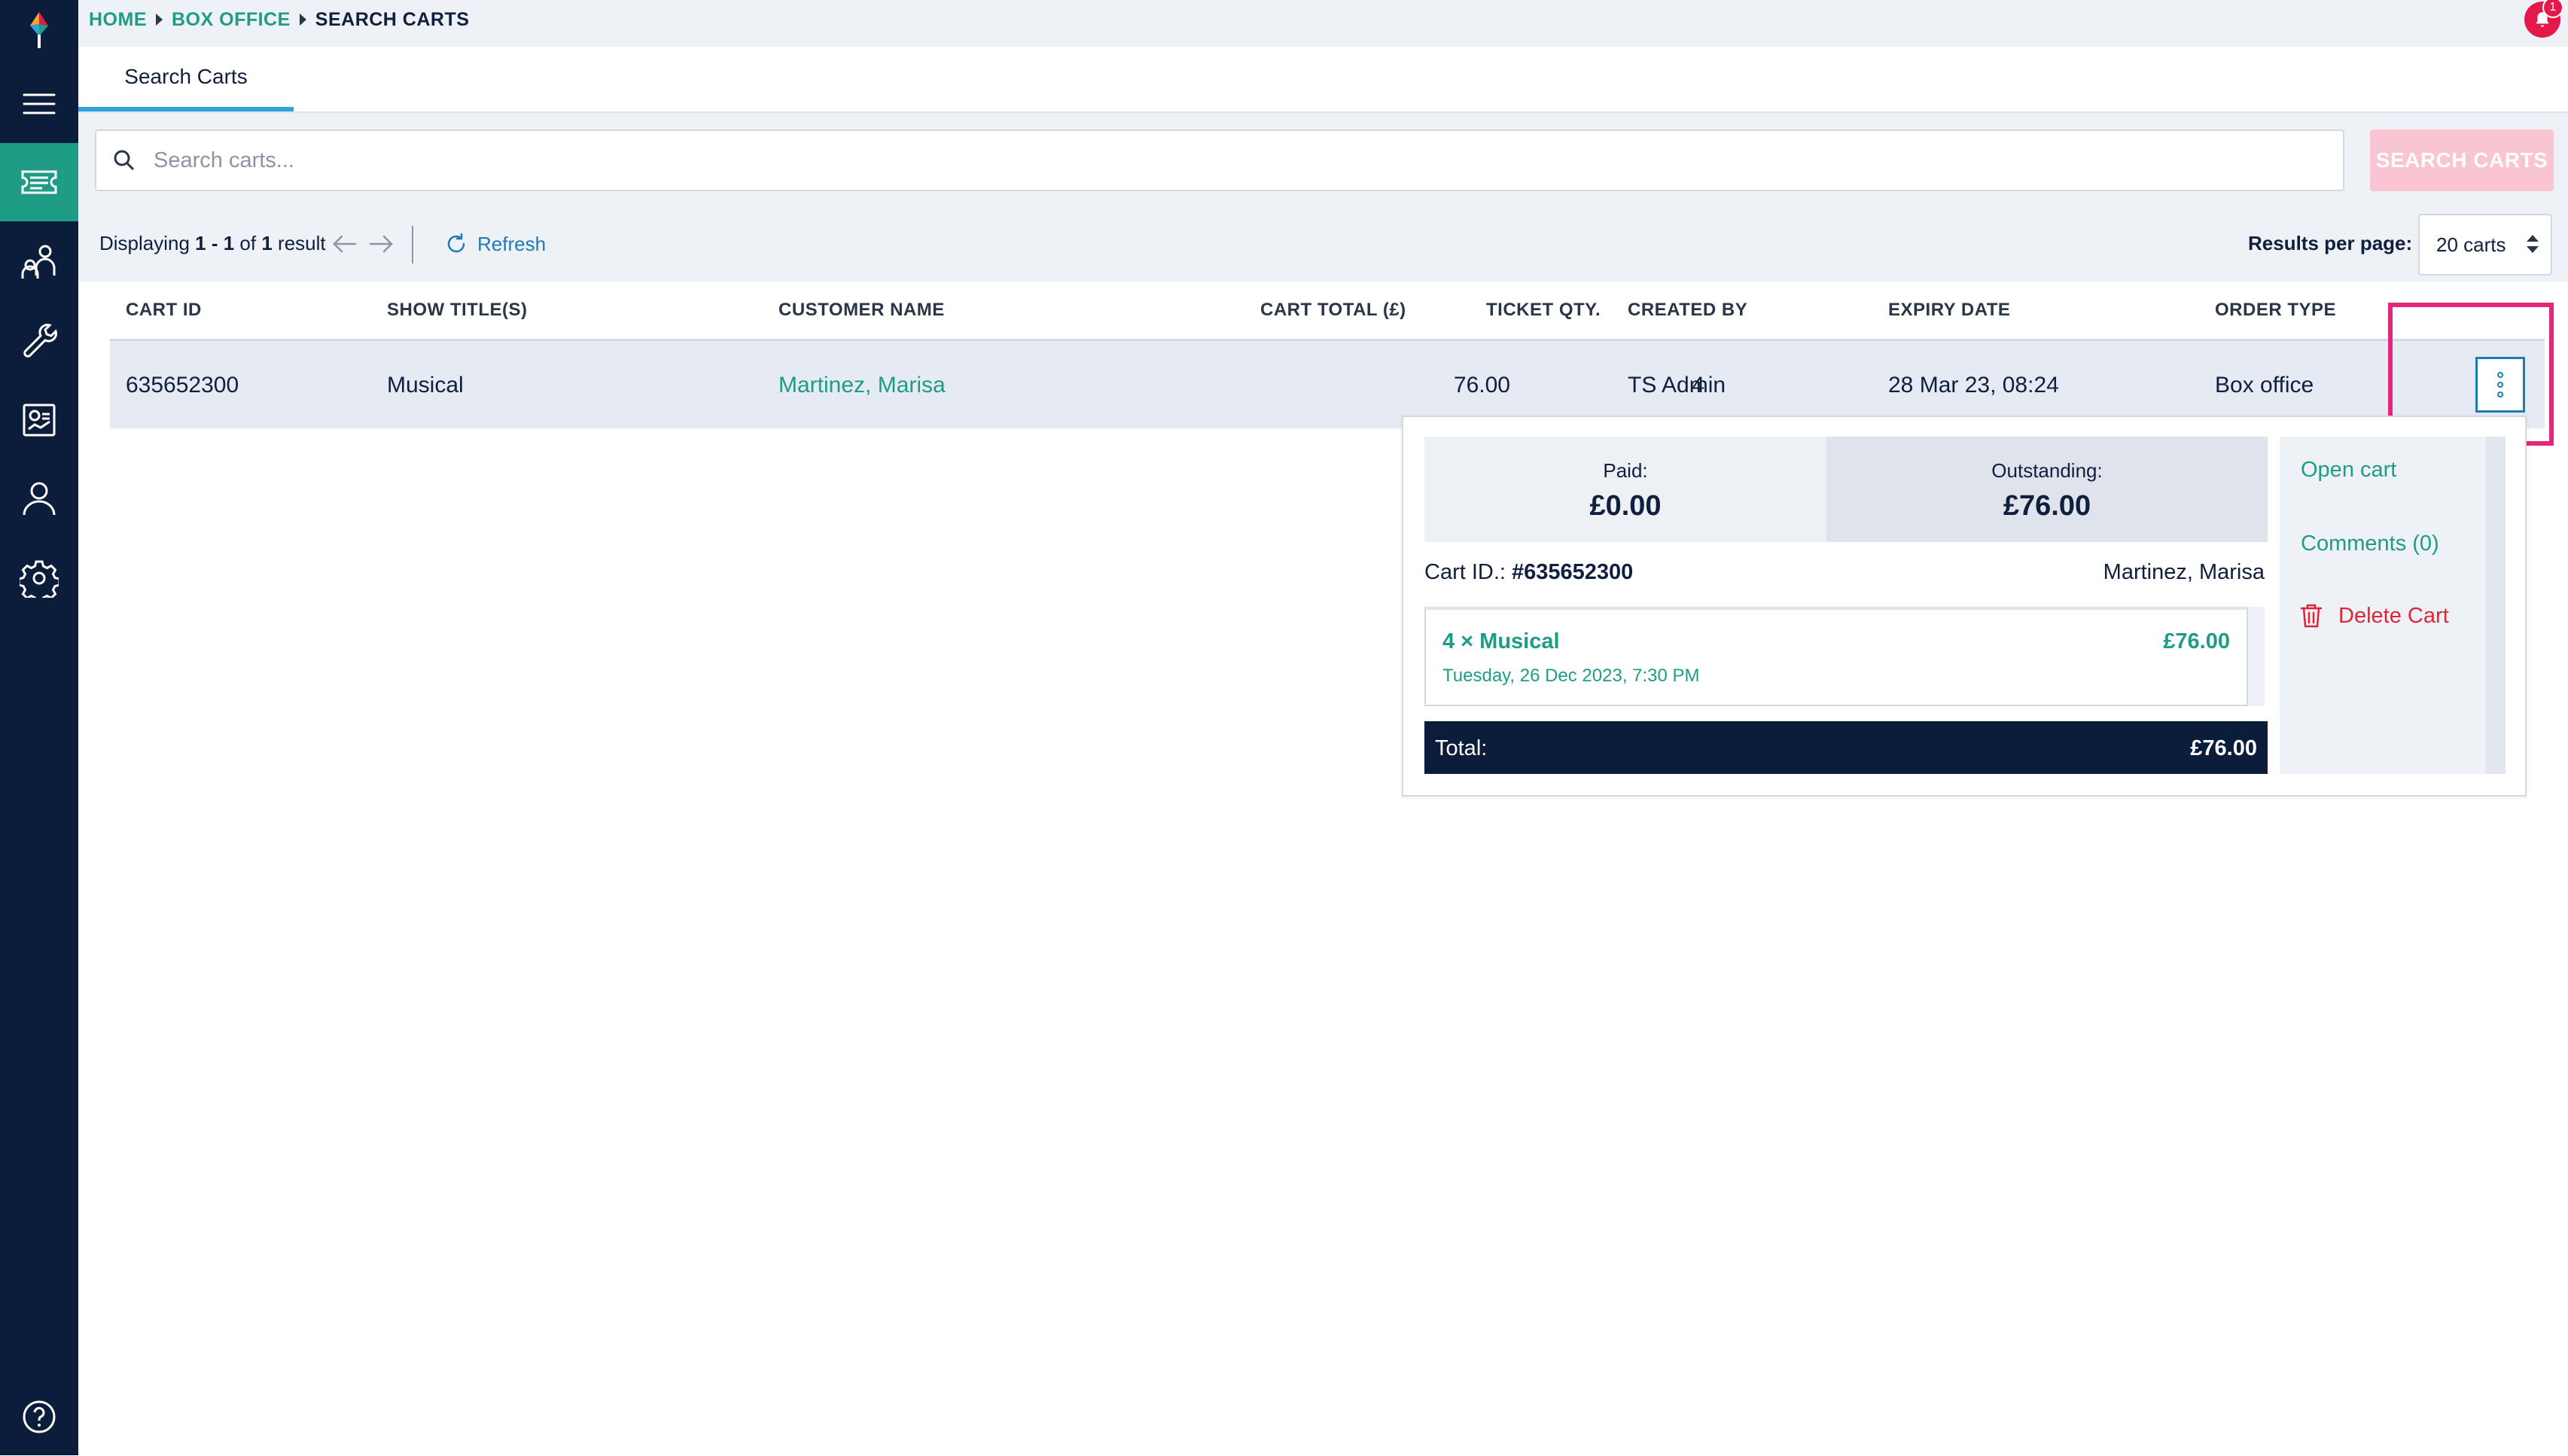 Image resolution: width=2568 pixels, height=1456 pixels. Describe the element at coordinates (2196, 641) in the screenshot. I see `cart-item-price: £76.00` at that location.